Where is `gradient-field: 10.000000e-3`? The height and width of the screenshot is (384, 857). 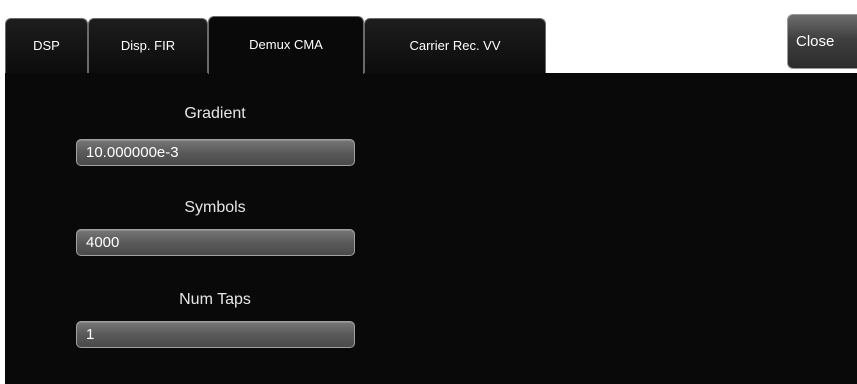
gradient-field: 10.000000e-3 is located at coordinates (215, 152).